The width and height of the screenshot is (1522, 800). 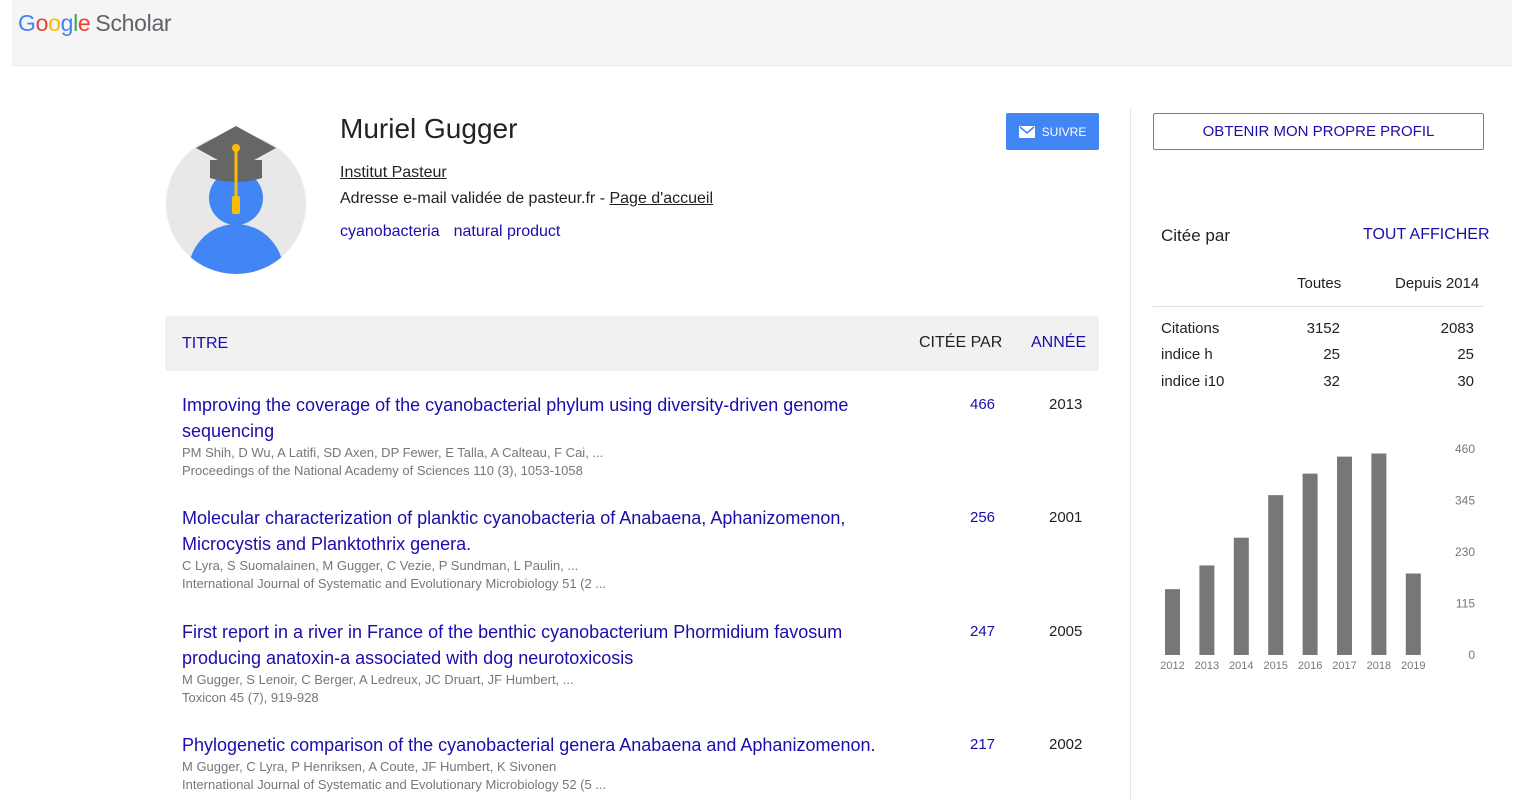 What do you see at coordinates (982, 744) in the screenshot?
I see `cited-count-link: 217` at bounding box center [982, 744].